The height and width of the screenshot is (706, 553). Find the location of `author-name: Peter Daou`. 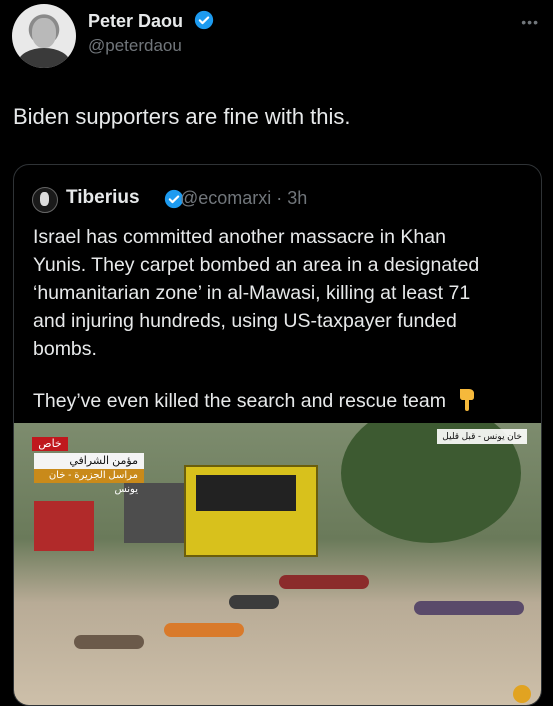

author-name: Peter Daou is located at coordinates (135, 21).